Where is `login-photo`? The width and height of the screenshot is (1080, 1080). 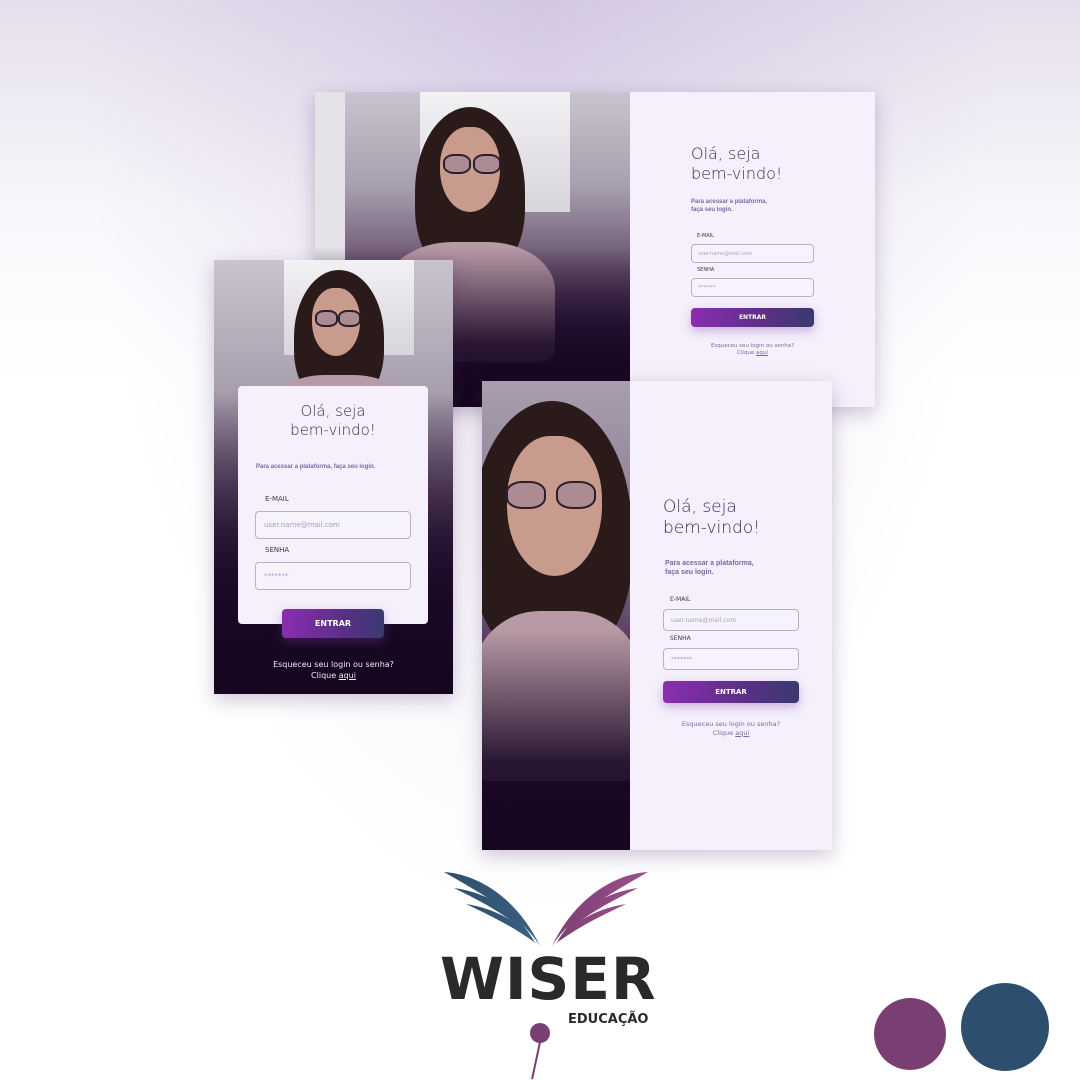 login-photo is located at coordinates (556, 615).